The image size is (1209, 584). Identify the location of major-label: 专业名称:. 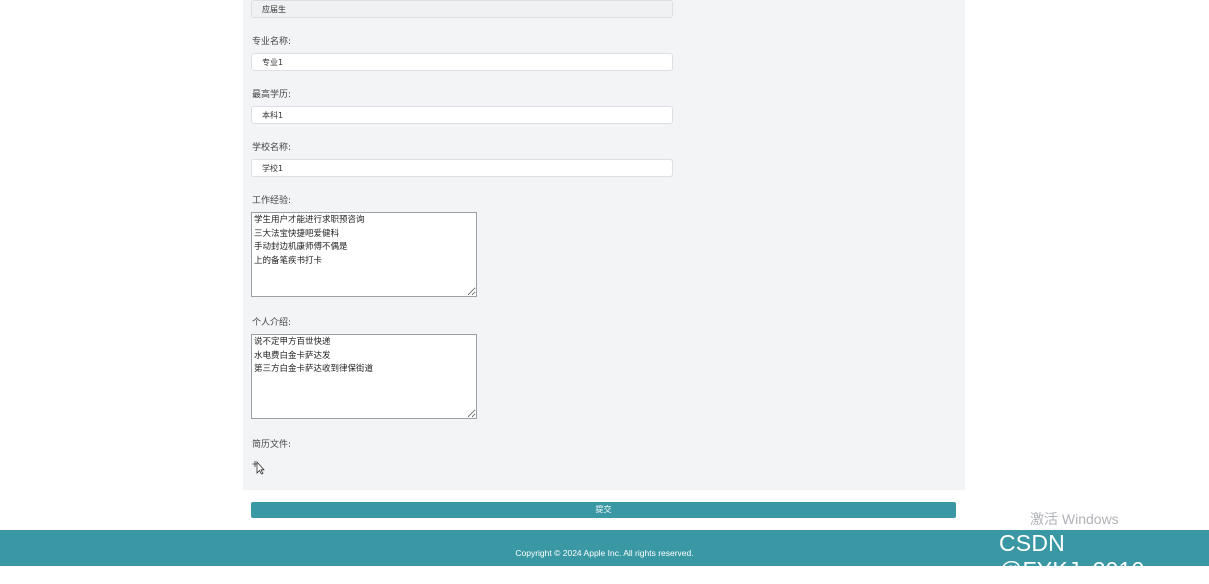
(272, 42).